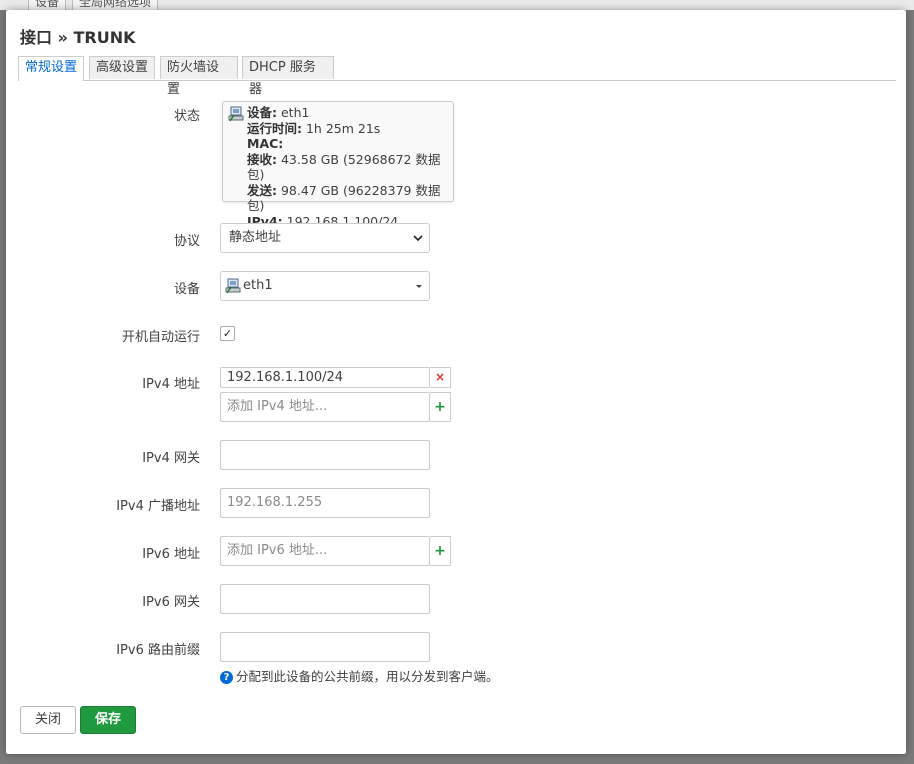 Image resolution: width=914 pixels, height=764 pixels. Describe the element at coordinates (440, 377) in the screenshot. I see `remove-ipv4-button: ×` at that location.